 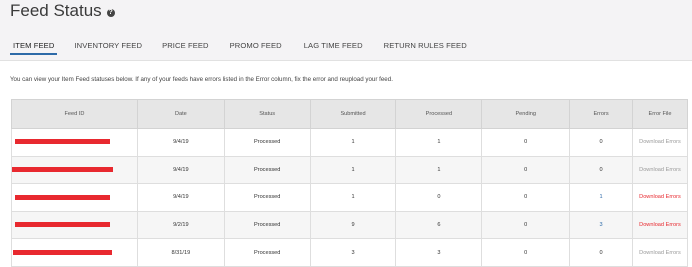 What do you see at coordinates (185, 45) in the screenshot?
I see `tab-price-feed: PRICE FEED` at bounding box center [185, 45].